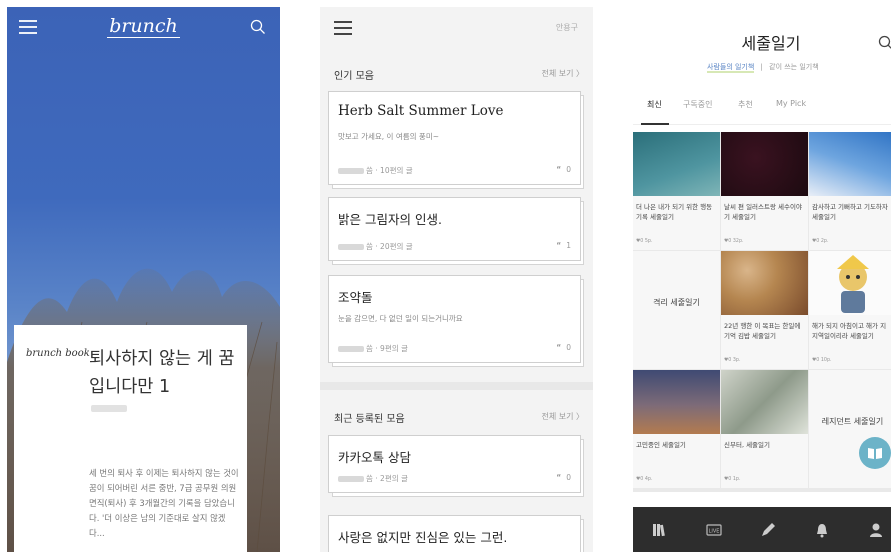  Describe the element at coordinates (423, 537) in the screenshot. I see `book-title: 사랑은 없지만 진심은 있는 그런.` at that location.